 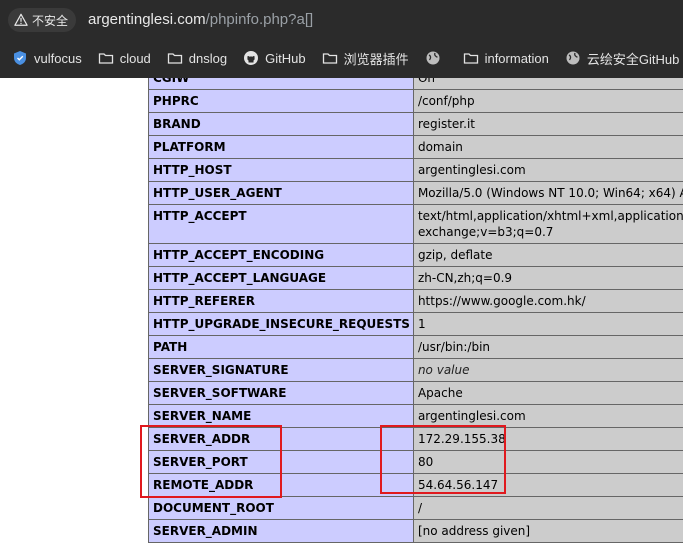 What do you see at coordinates (147, 19) in the screenshot?
I see `url-host: argentinglesi.com` at bounding box center [147, 19].